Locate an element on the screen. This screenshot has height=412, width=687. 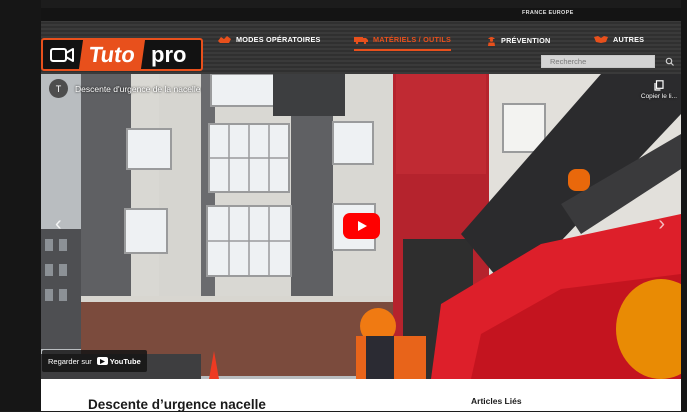
logo-word-pro: pro is located at coordinates (169, 54).